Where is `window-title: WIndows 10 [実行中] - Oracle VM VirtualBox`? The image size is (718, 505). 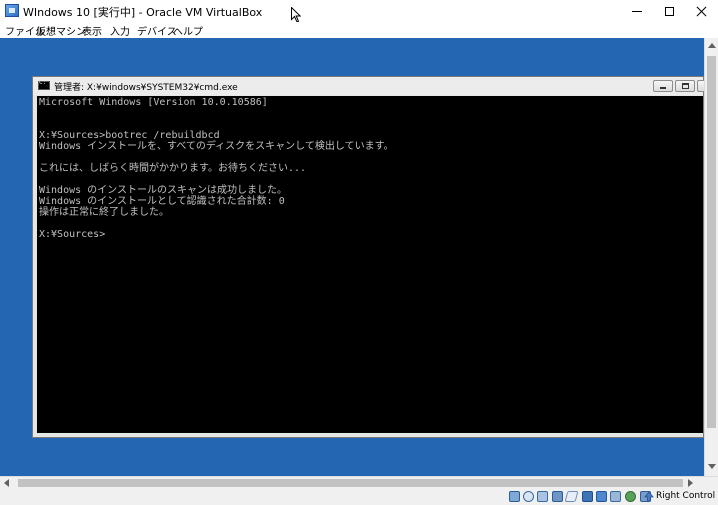
window-title: WIndows 10 [実行中] - Oracle VM VirtualBox is located at coordinates (143, 12).